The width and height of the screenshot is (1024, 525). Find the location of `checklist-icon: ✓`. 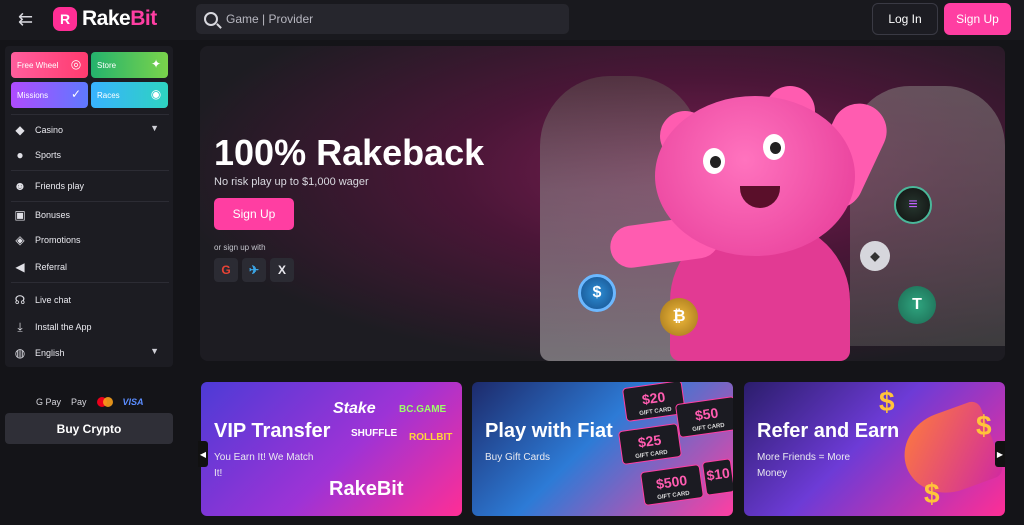

checklist-icon: ✓ is located at coordinates (76, 94).